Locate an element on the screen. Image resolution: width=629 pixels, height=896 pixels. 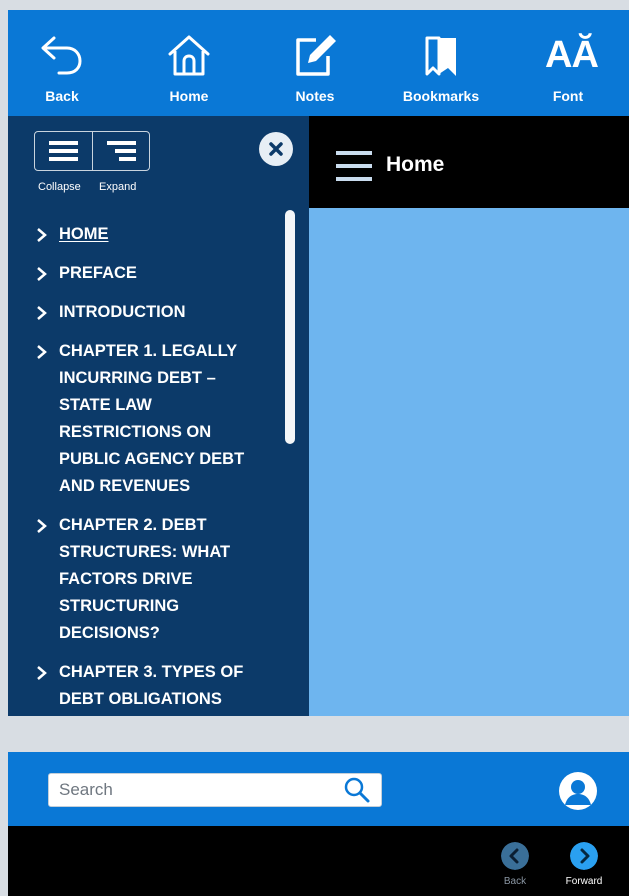
toc-item-label: PREFACE is located at coordinates (98, 273).